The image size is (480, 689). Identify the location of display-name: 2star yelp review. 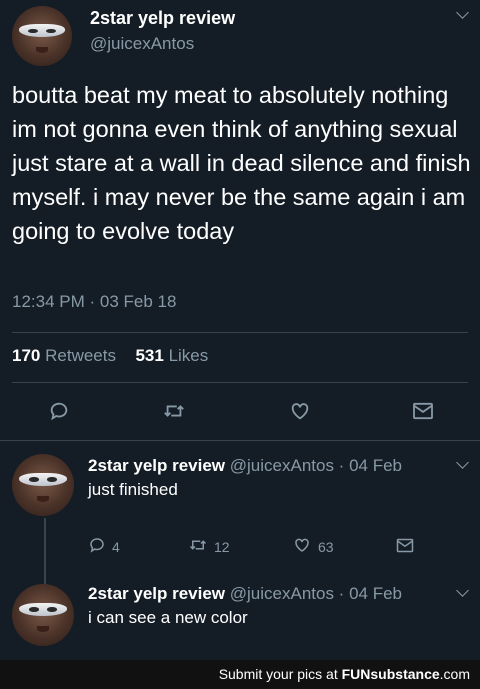
(162, 18).